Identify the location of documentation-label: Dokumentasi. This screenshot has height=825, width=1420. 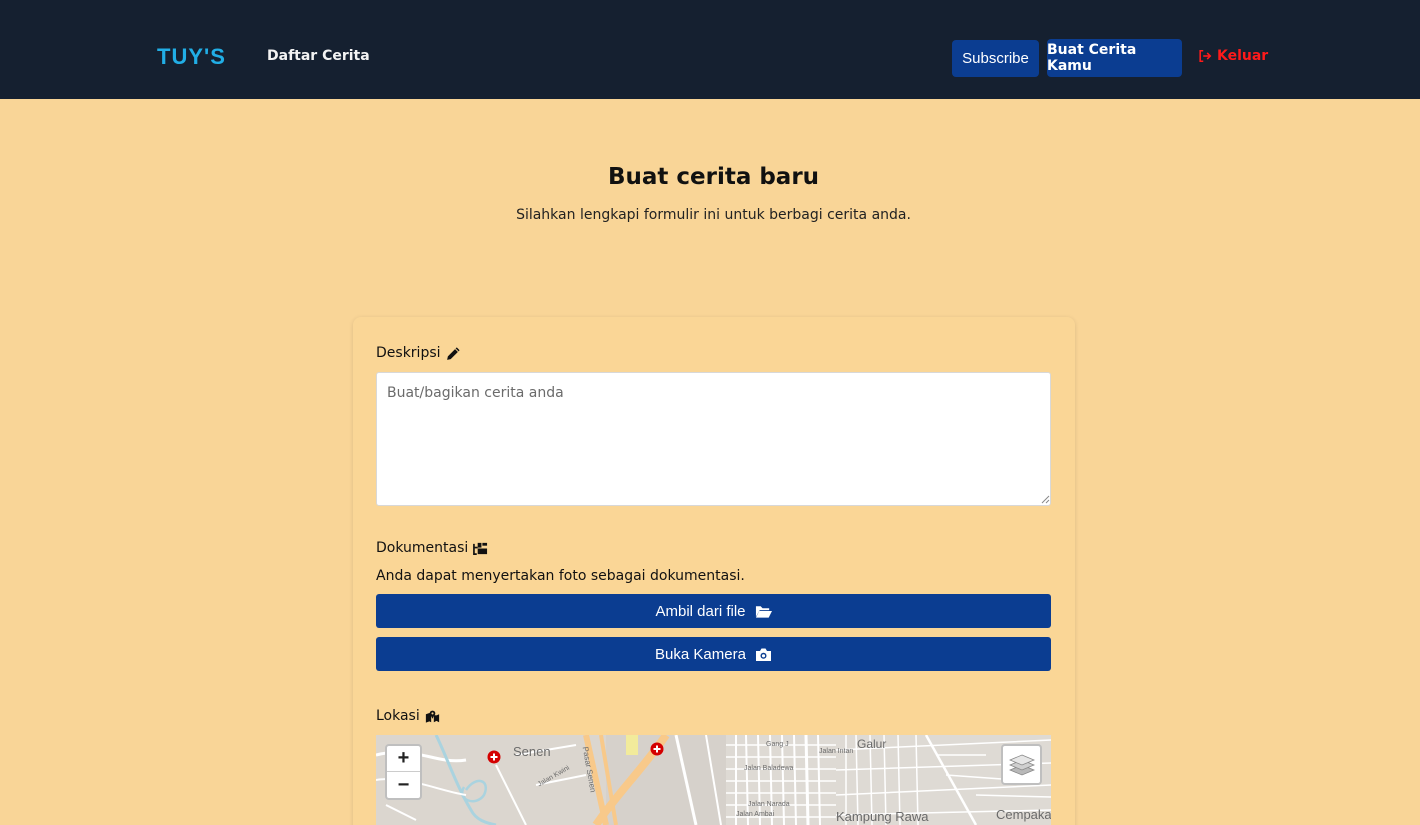
(432, 548).